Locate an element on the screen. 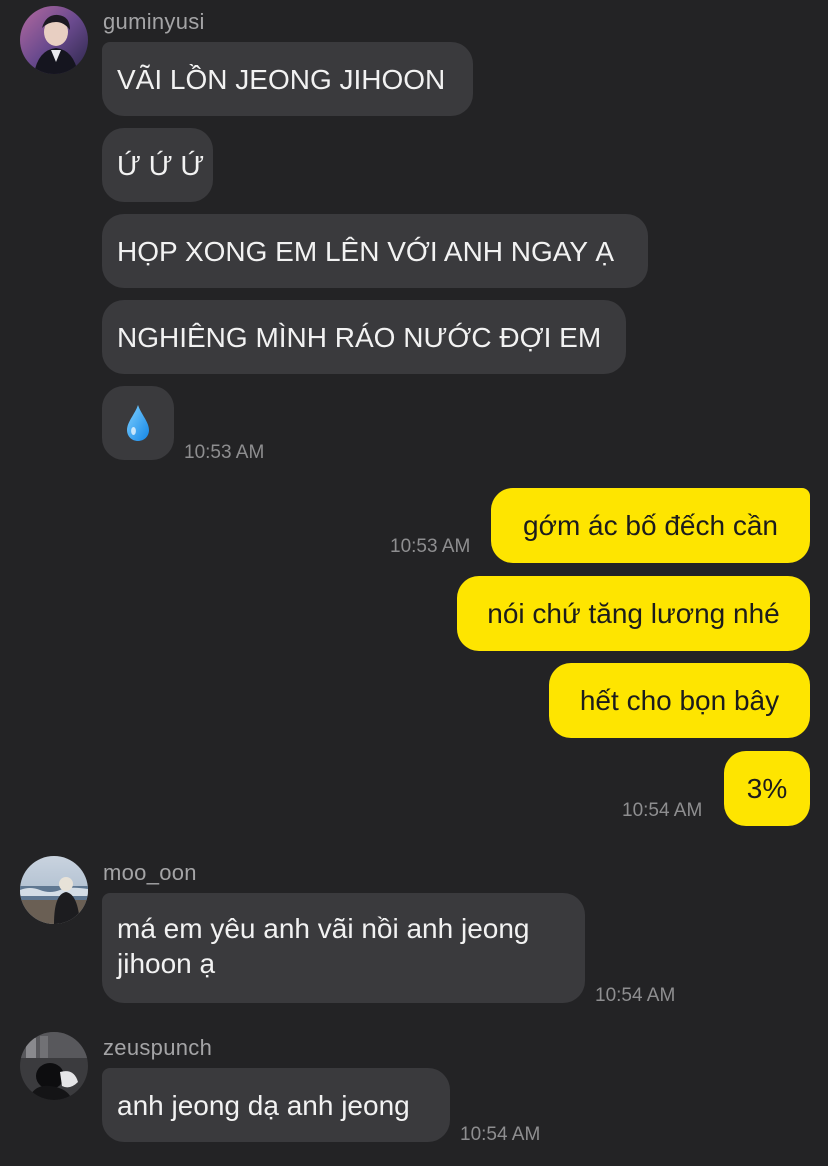 This screenshot has height=1166, width=828. outgoing-message-bubble: hết cho bọn bây is located at coordinates (679, 700).